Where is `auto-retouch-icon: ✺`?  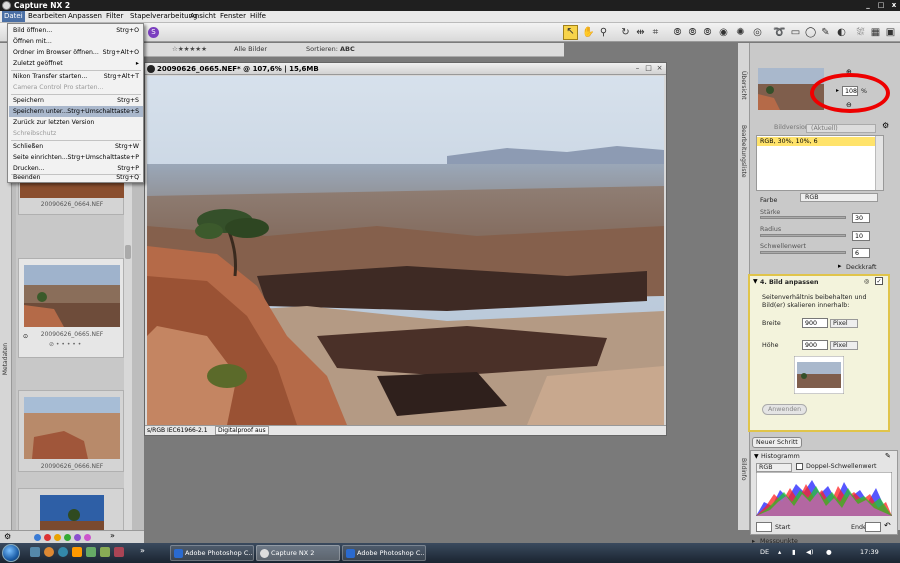 auto-retouch-icon: ✺ is located at coordinates (740, 32).